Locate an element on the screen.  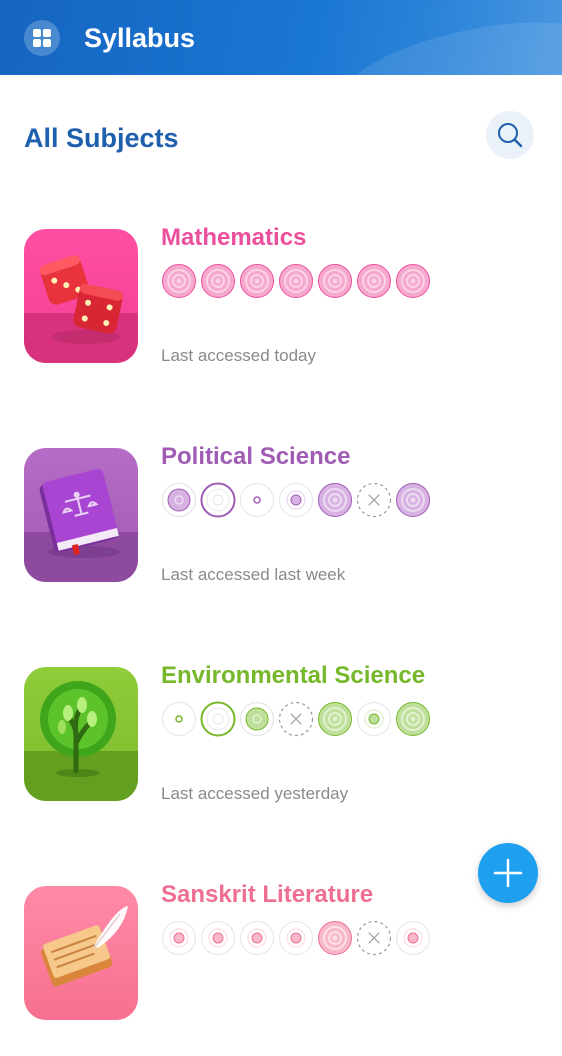
last-accessed: Last accessed last week is located at coordinates (253, 574).